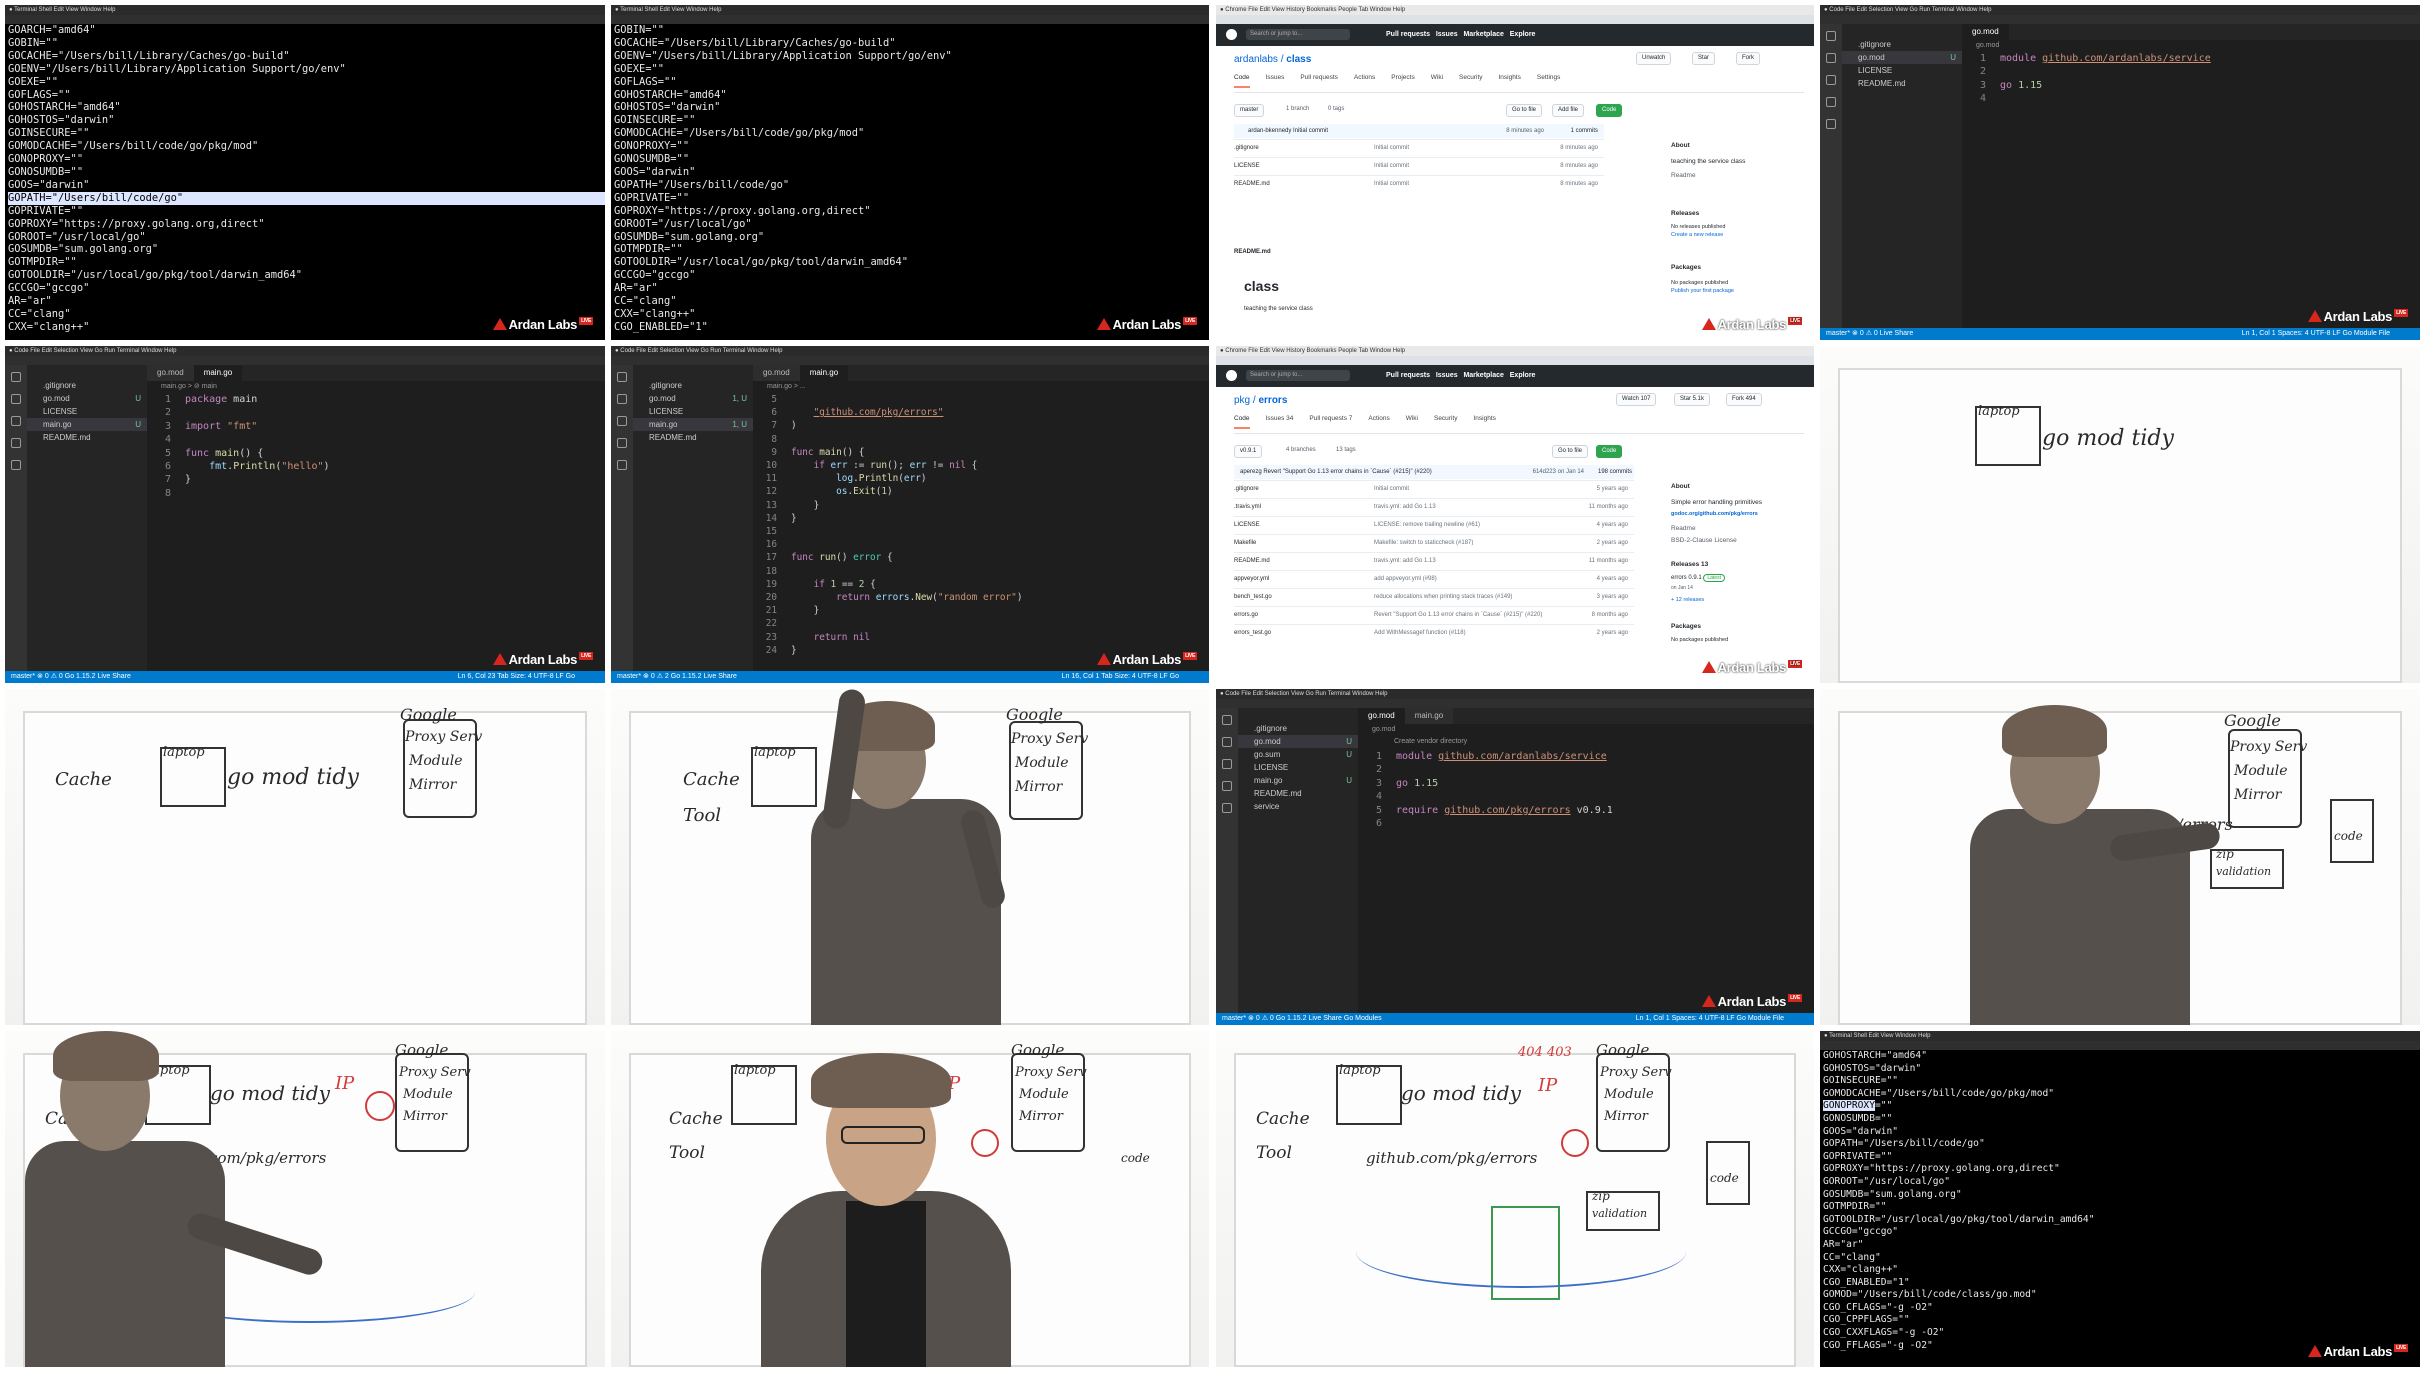 Image resolution: width=2425 pixels, height=1373 pixels. I want to click on file-name: LICENSE, so click(1247, 525).